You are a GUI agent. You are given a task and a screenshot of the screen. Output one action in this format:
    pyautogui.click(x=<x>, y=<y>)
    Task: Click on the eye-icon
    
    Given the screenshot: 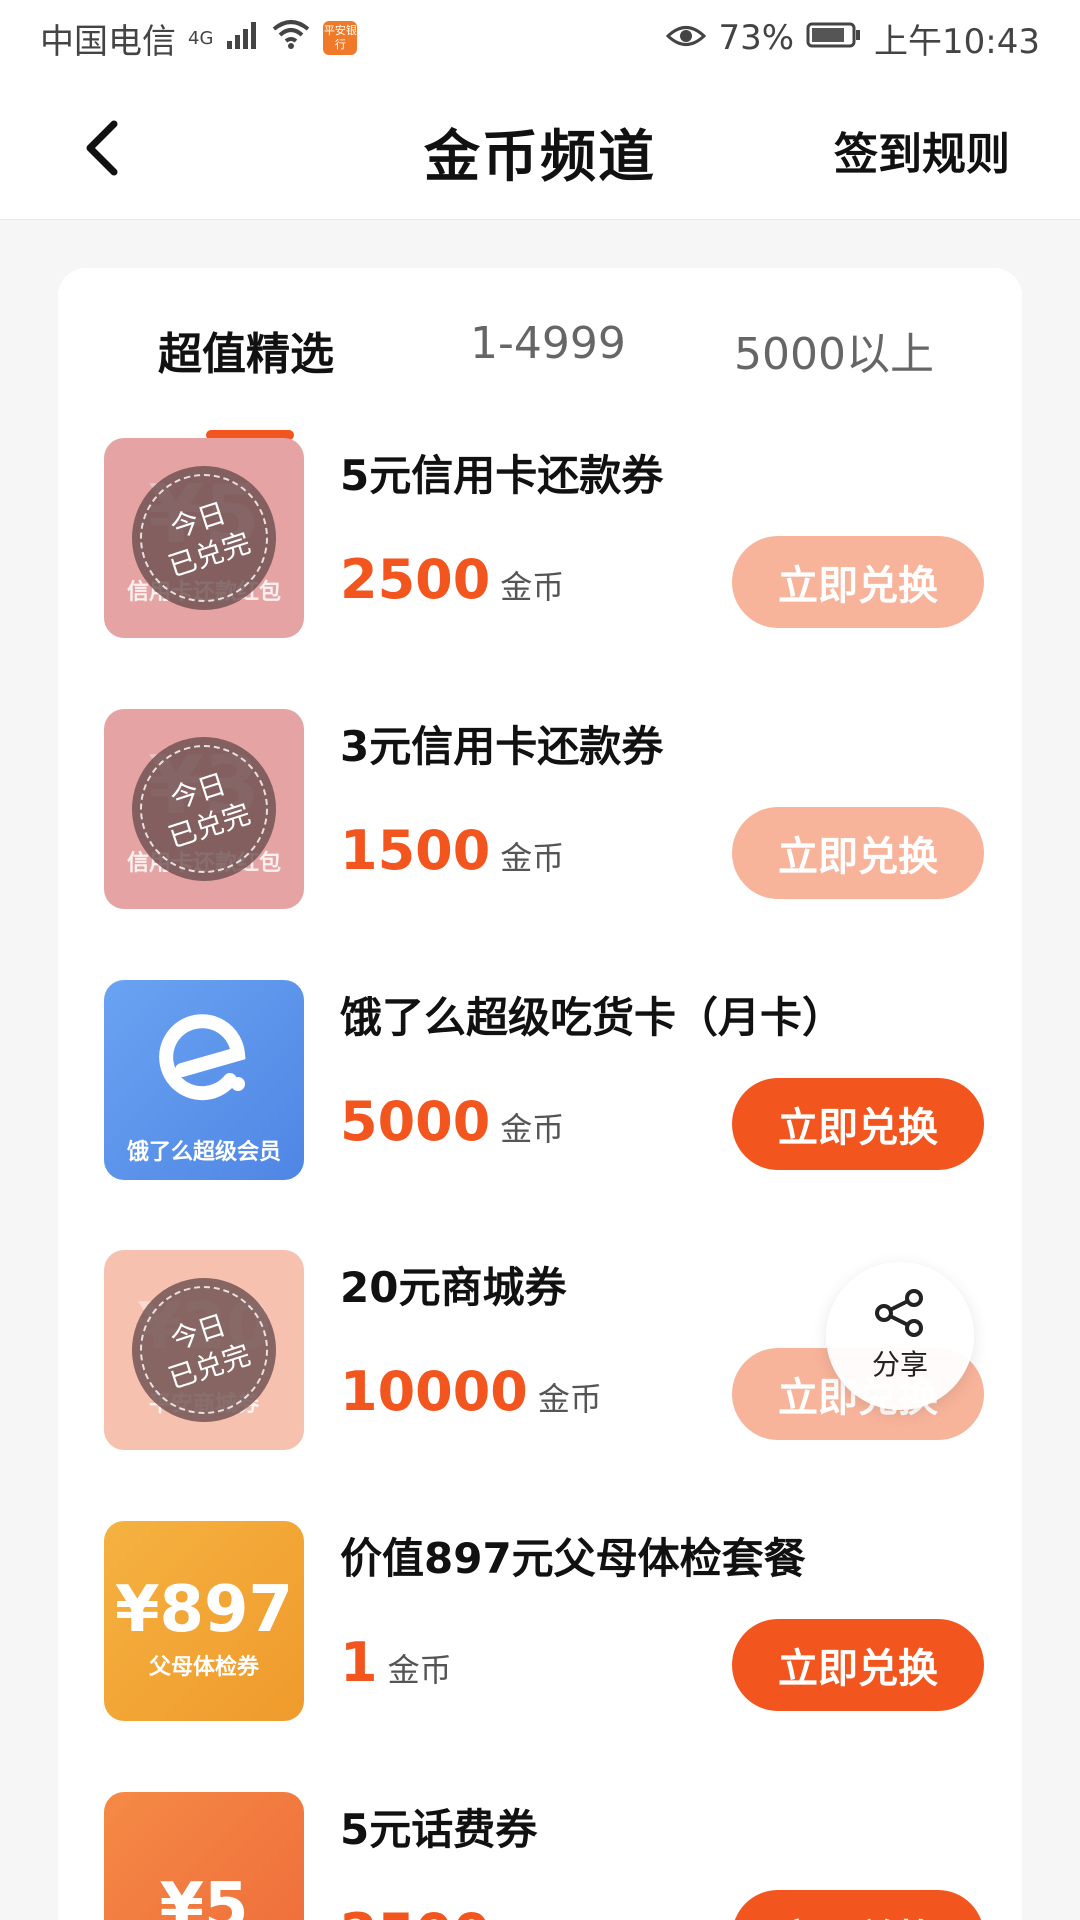 What is the action you would take?
    pyautogui.click(x=686, y=38)
    